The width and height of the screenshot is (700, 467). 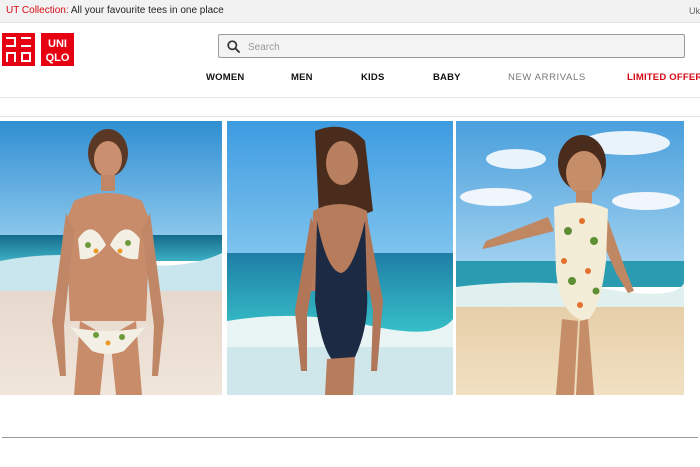 I want to click on logo-mark: UNI QLO, so click(x=38, y=49).